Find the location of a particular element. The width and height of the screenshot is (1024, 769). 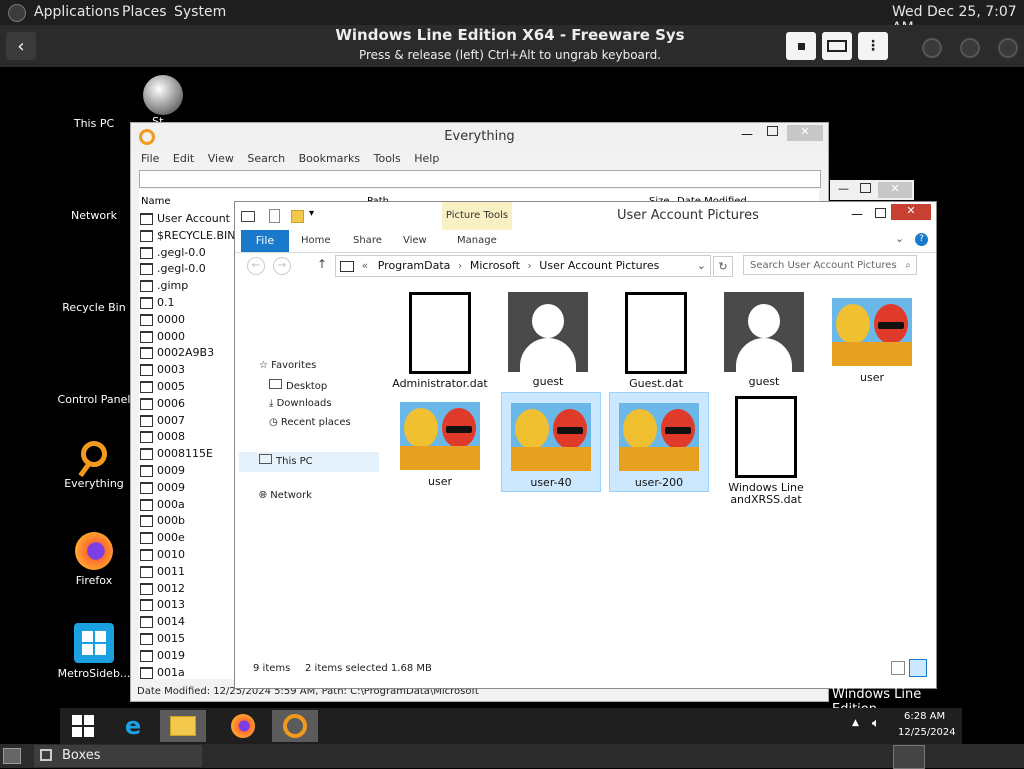

nav-network: 🌐︎ Network is located at coordinates (285, 495).